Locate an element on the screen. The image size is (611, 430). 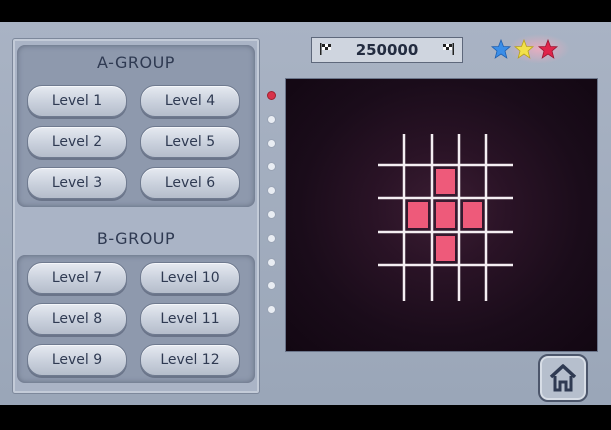
home-icon is located at coordinates (563, 378).